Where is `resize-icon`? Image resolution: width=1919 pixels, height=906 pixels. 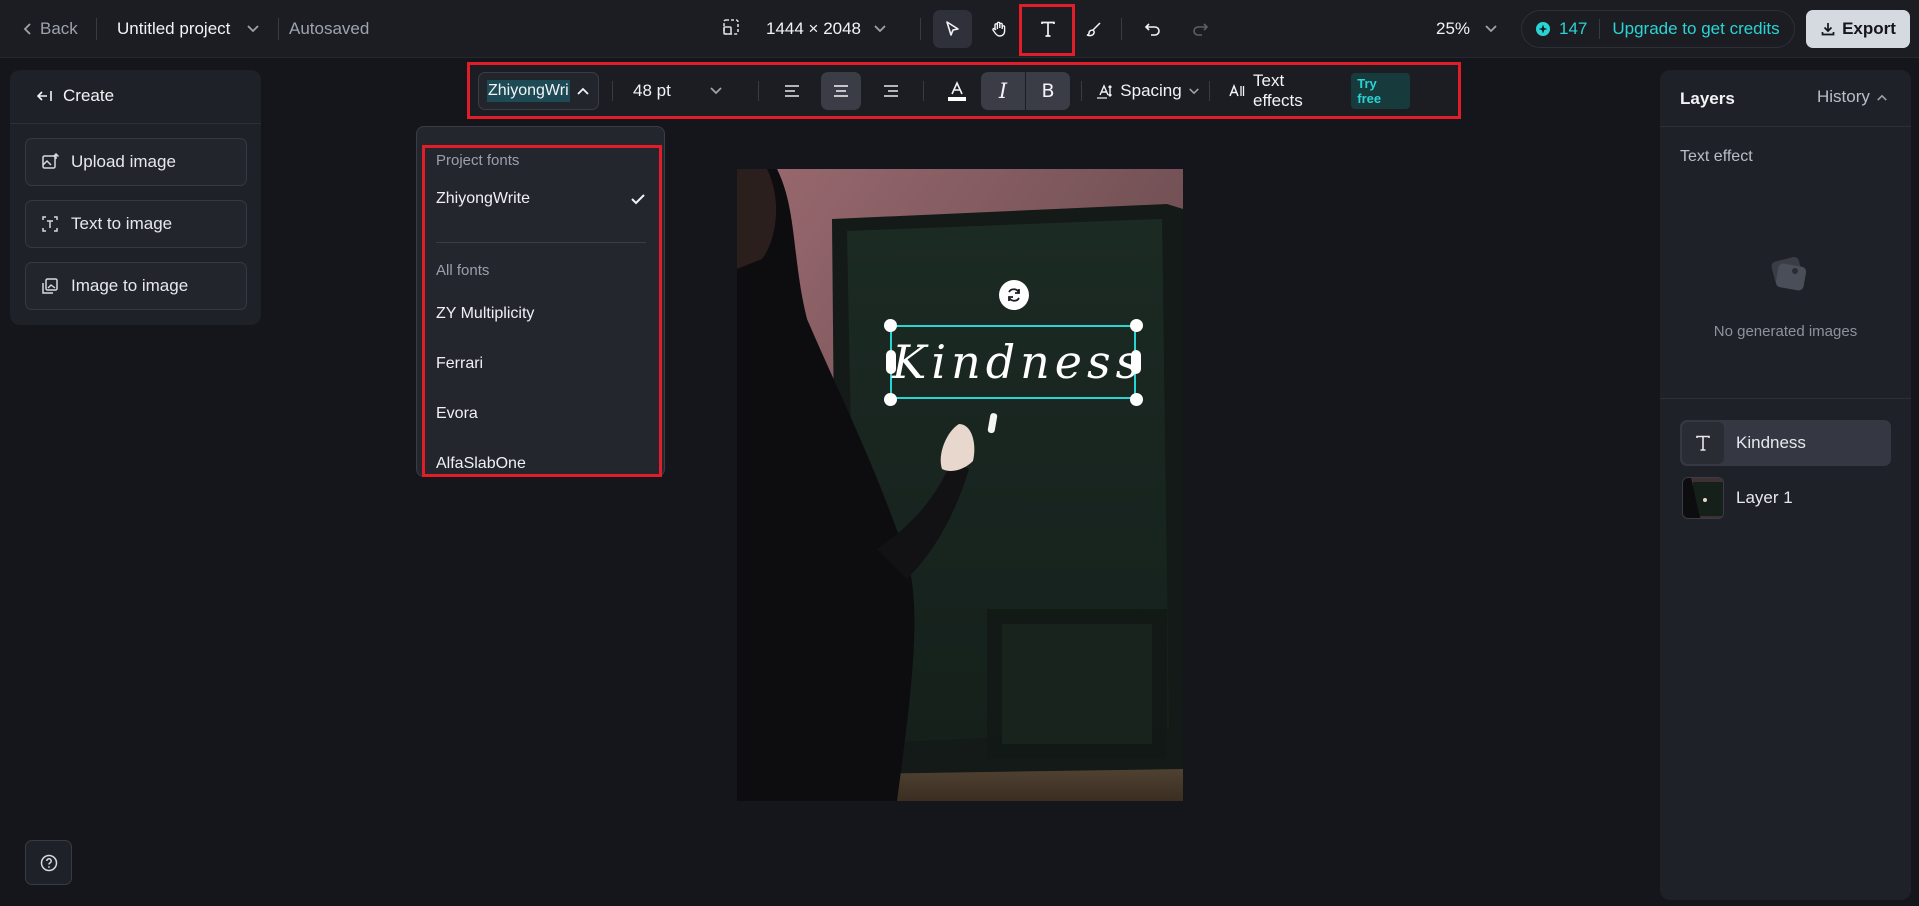
resize-icon is located at coordinates (731, 27).